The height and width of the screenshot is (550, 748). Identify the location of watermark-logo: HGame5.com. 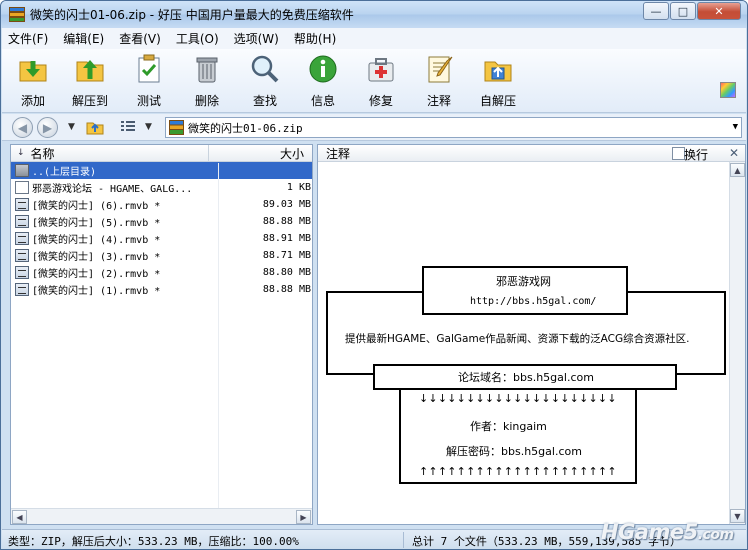
(667, 532).